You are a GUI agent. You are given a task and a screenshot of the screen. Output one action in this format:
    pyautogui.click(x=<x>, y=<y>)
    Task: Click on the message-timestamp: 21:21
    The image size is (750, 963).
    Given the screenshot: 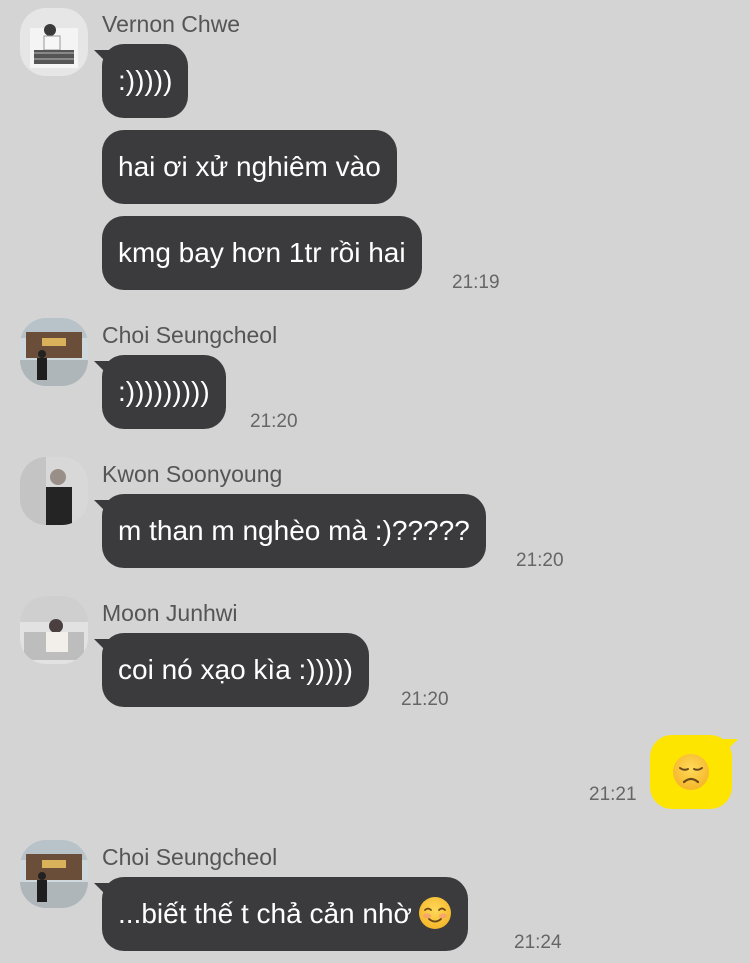 What is the action you would take?
    pyautogui.click(x=613, y=794)
    